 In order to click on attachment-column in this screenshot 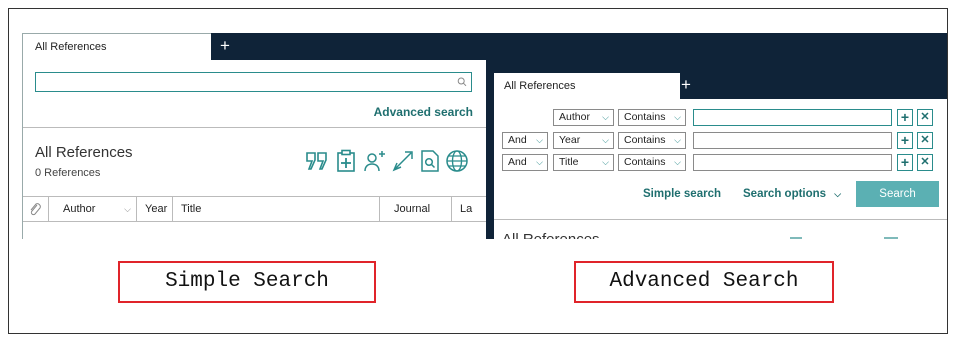, I will do `click(36, 209)`.